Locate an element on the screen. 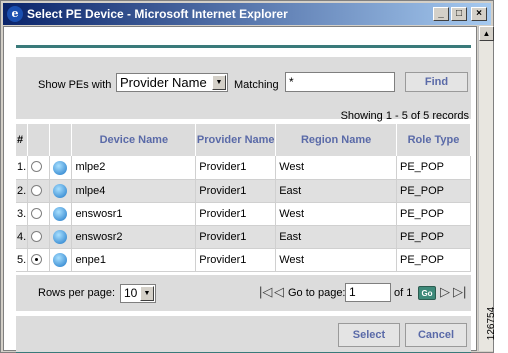 Image resolution: width=508 pixels, height=353 pixels. table-row: 3. enswosr1 Provider1 West PE_POP is located at coordinates (243, 214).